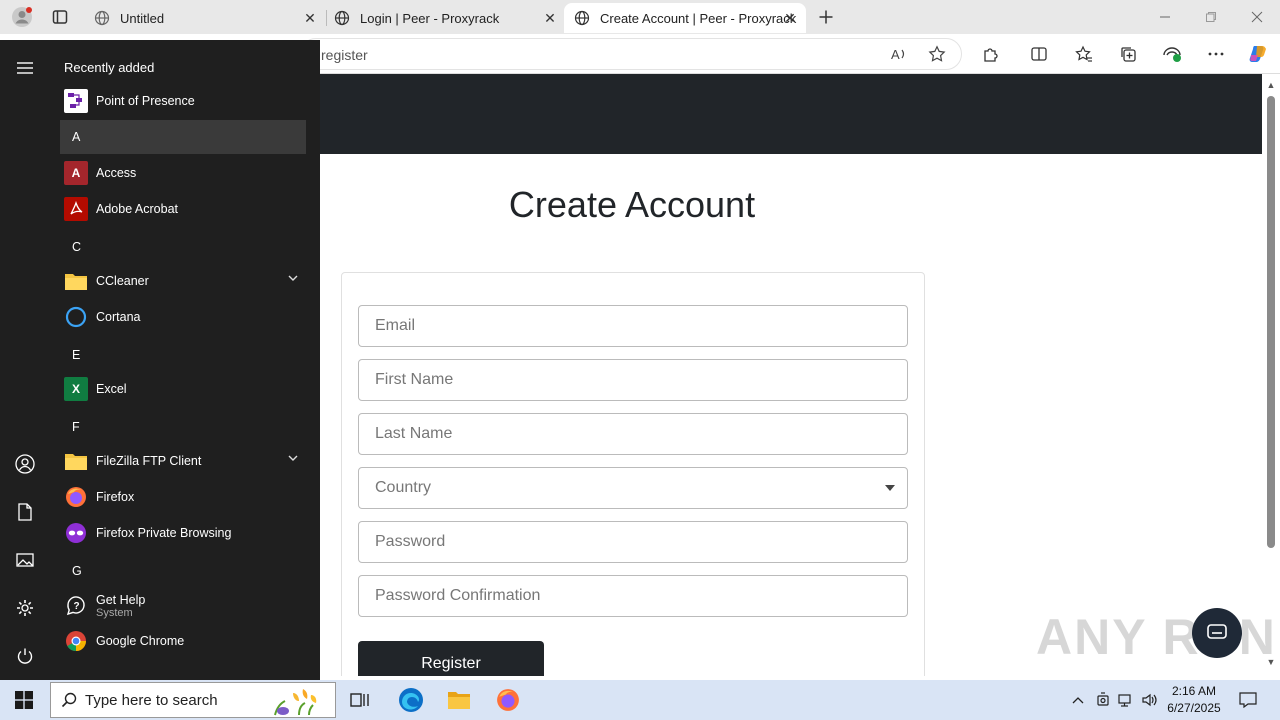  What do you see at coordinates (183, 641) in the screenshot?
I see `app-google-chrome: Google Chrome` at bounding box center [183, 641].